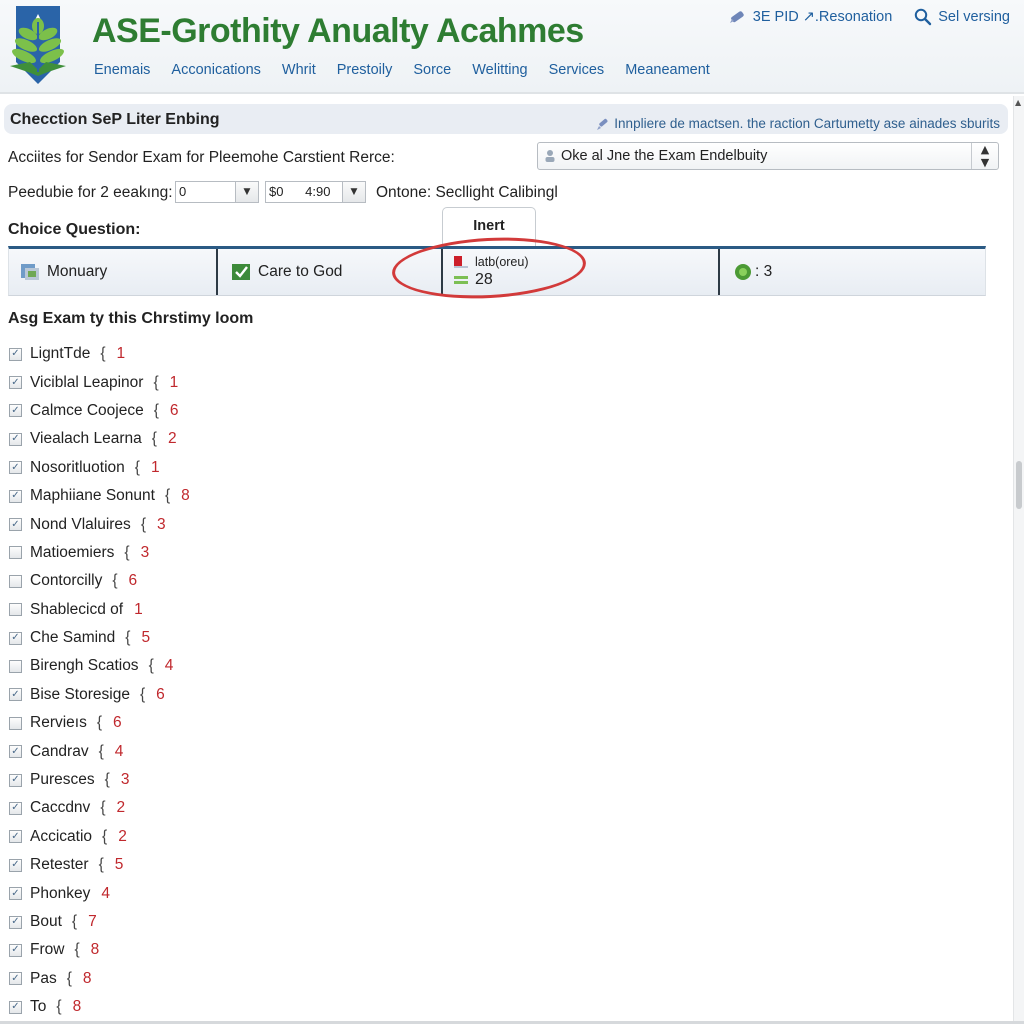 The width and height of the screenshot is (1024, 1024). Describe the element at coordinates (99, 496) in the screenshot. I see `list-item: ✓ Maphiiane Sonunt {8` at that location.